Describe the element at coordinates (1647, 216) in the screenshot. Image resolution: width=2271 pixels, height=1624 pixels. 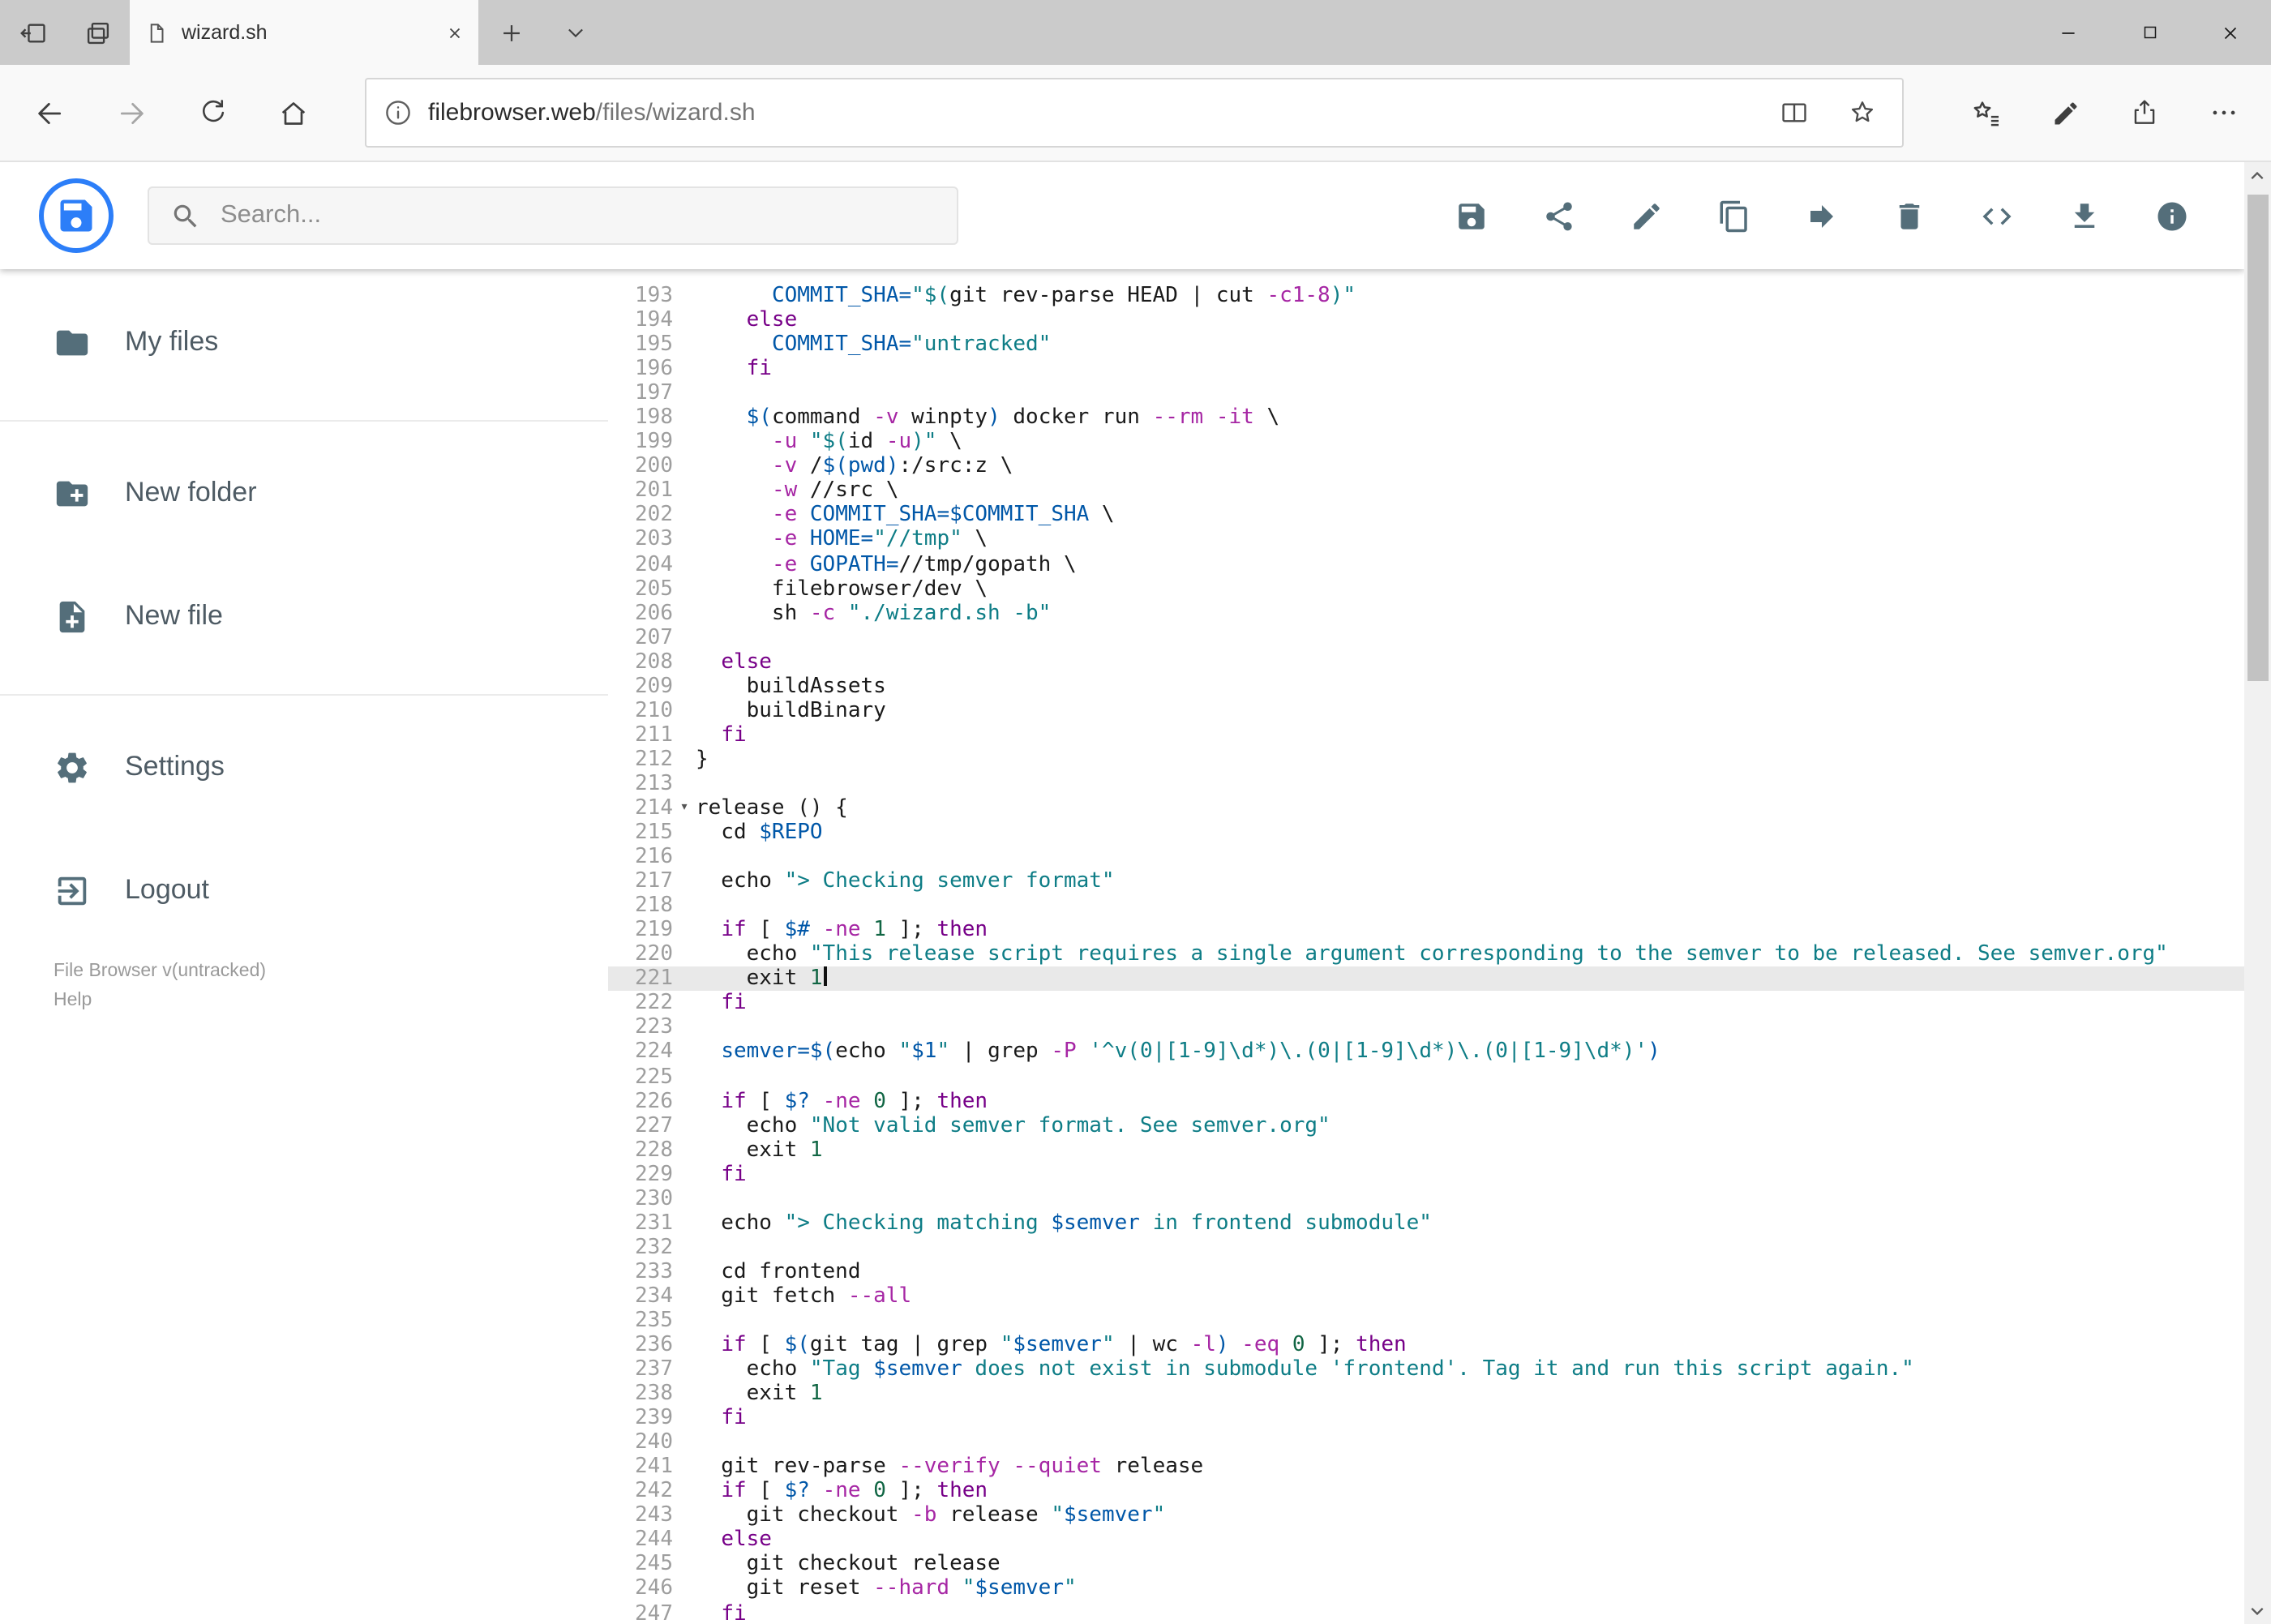
I see `edit-button` at that location.